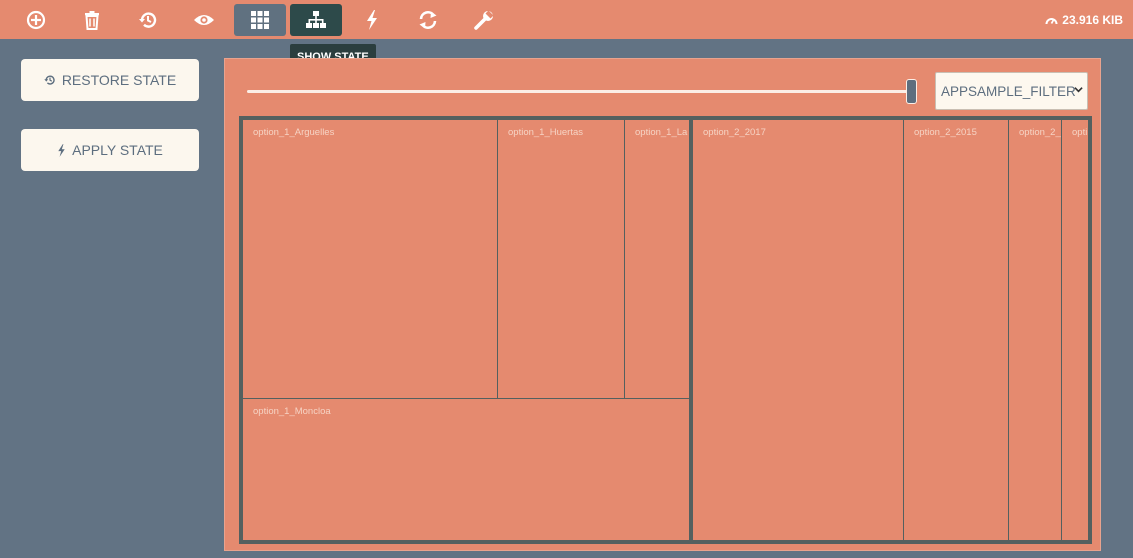  I want to click on crosshair-button, so click(36, 20).